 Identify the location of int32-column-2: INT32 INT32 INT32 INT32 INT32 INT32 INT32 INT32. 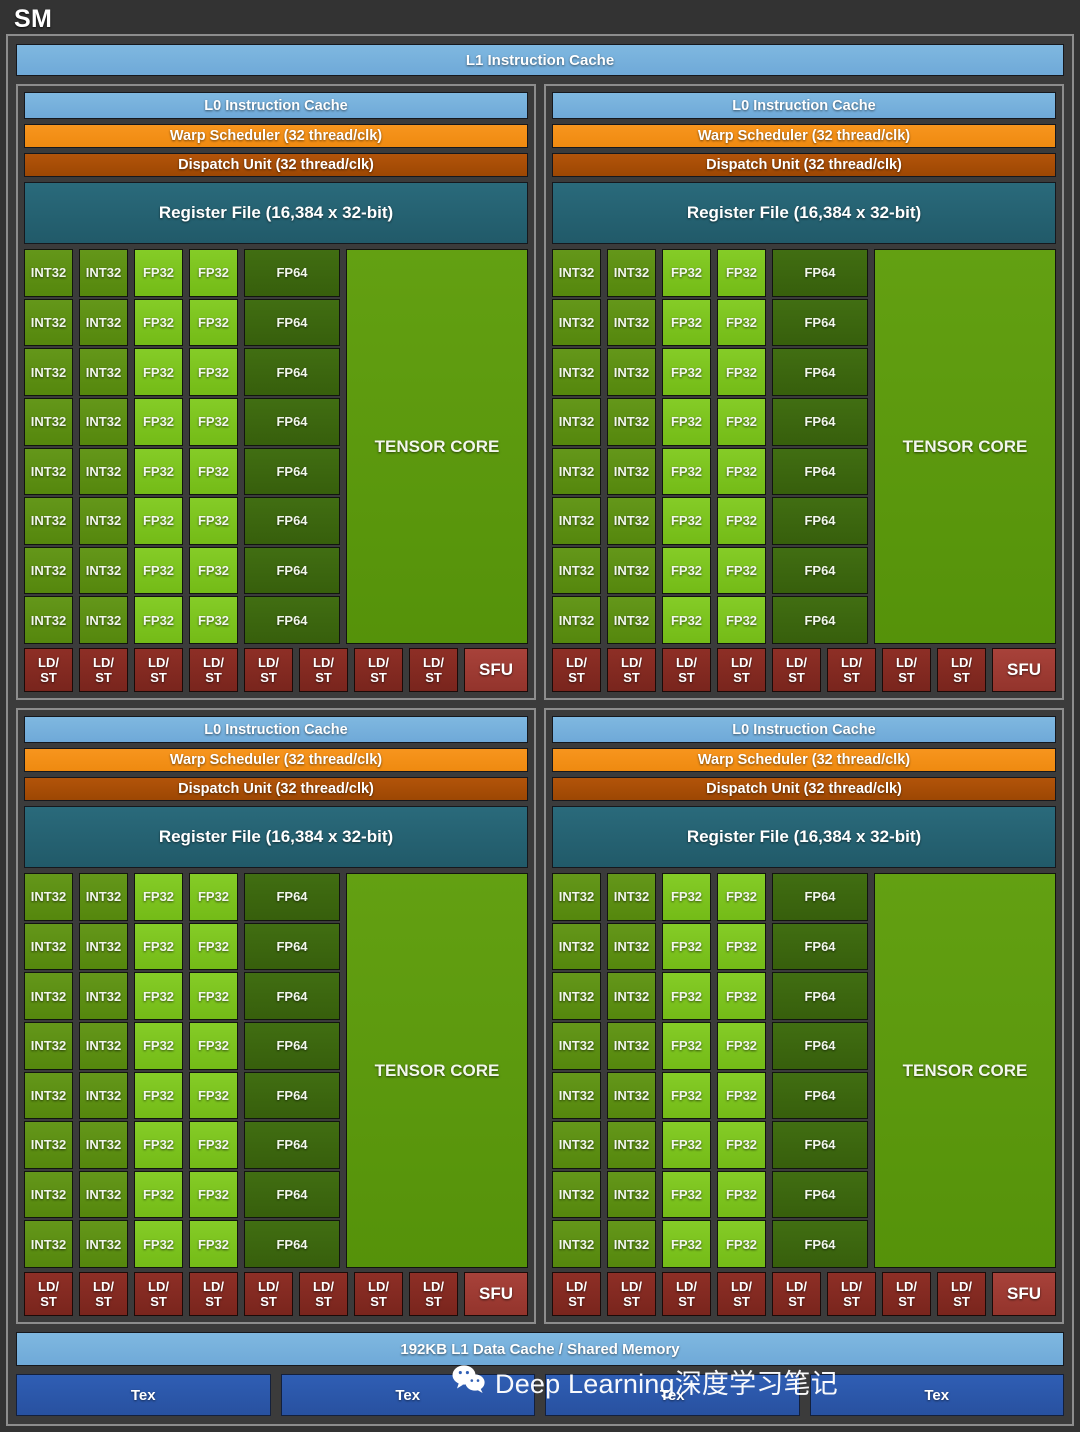
(631, 446).